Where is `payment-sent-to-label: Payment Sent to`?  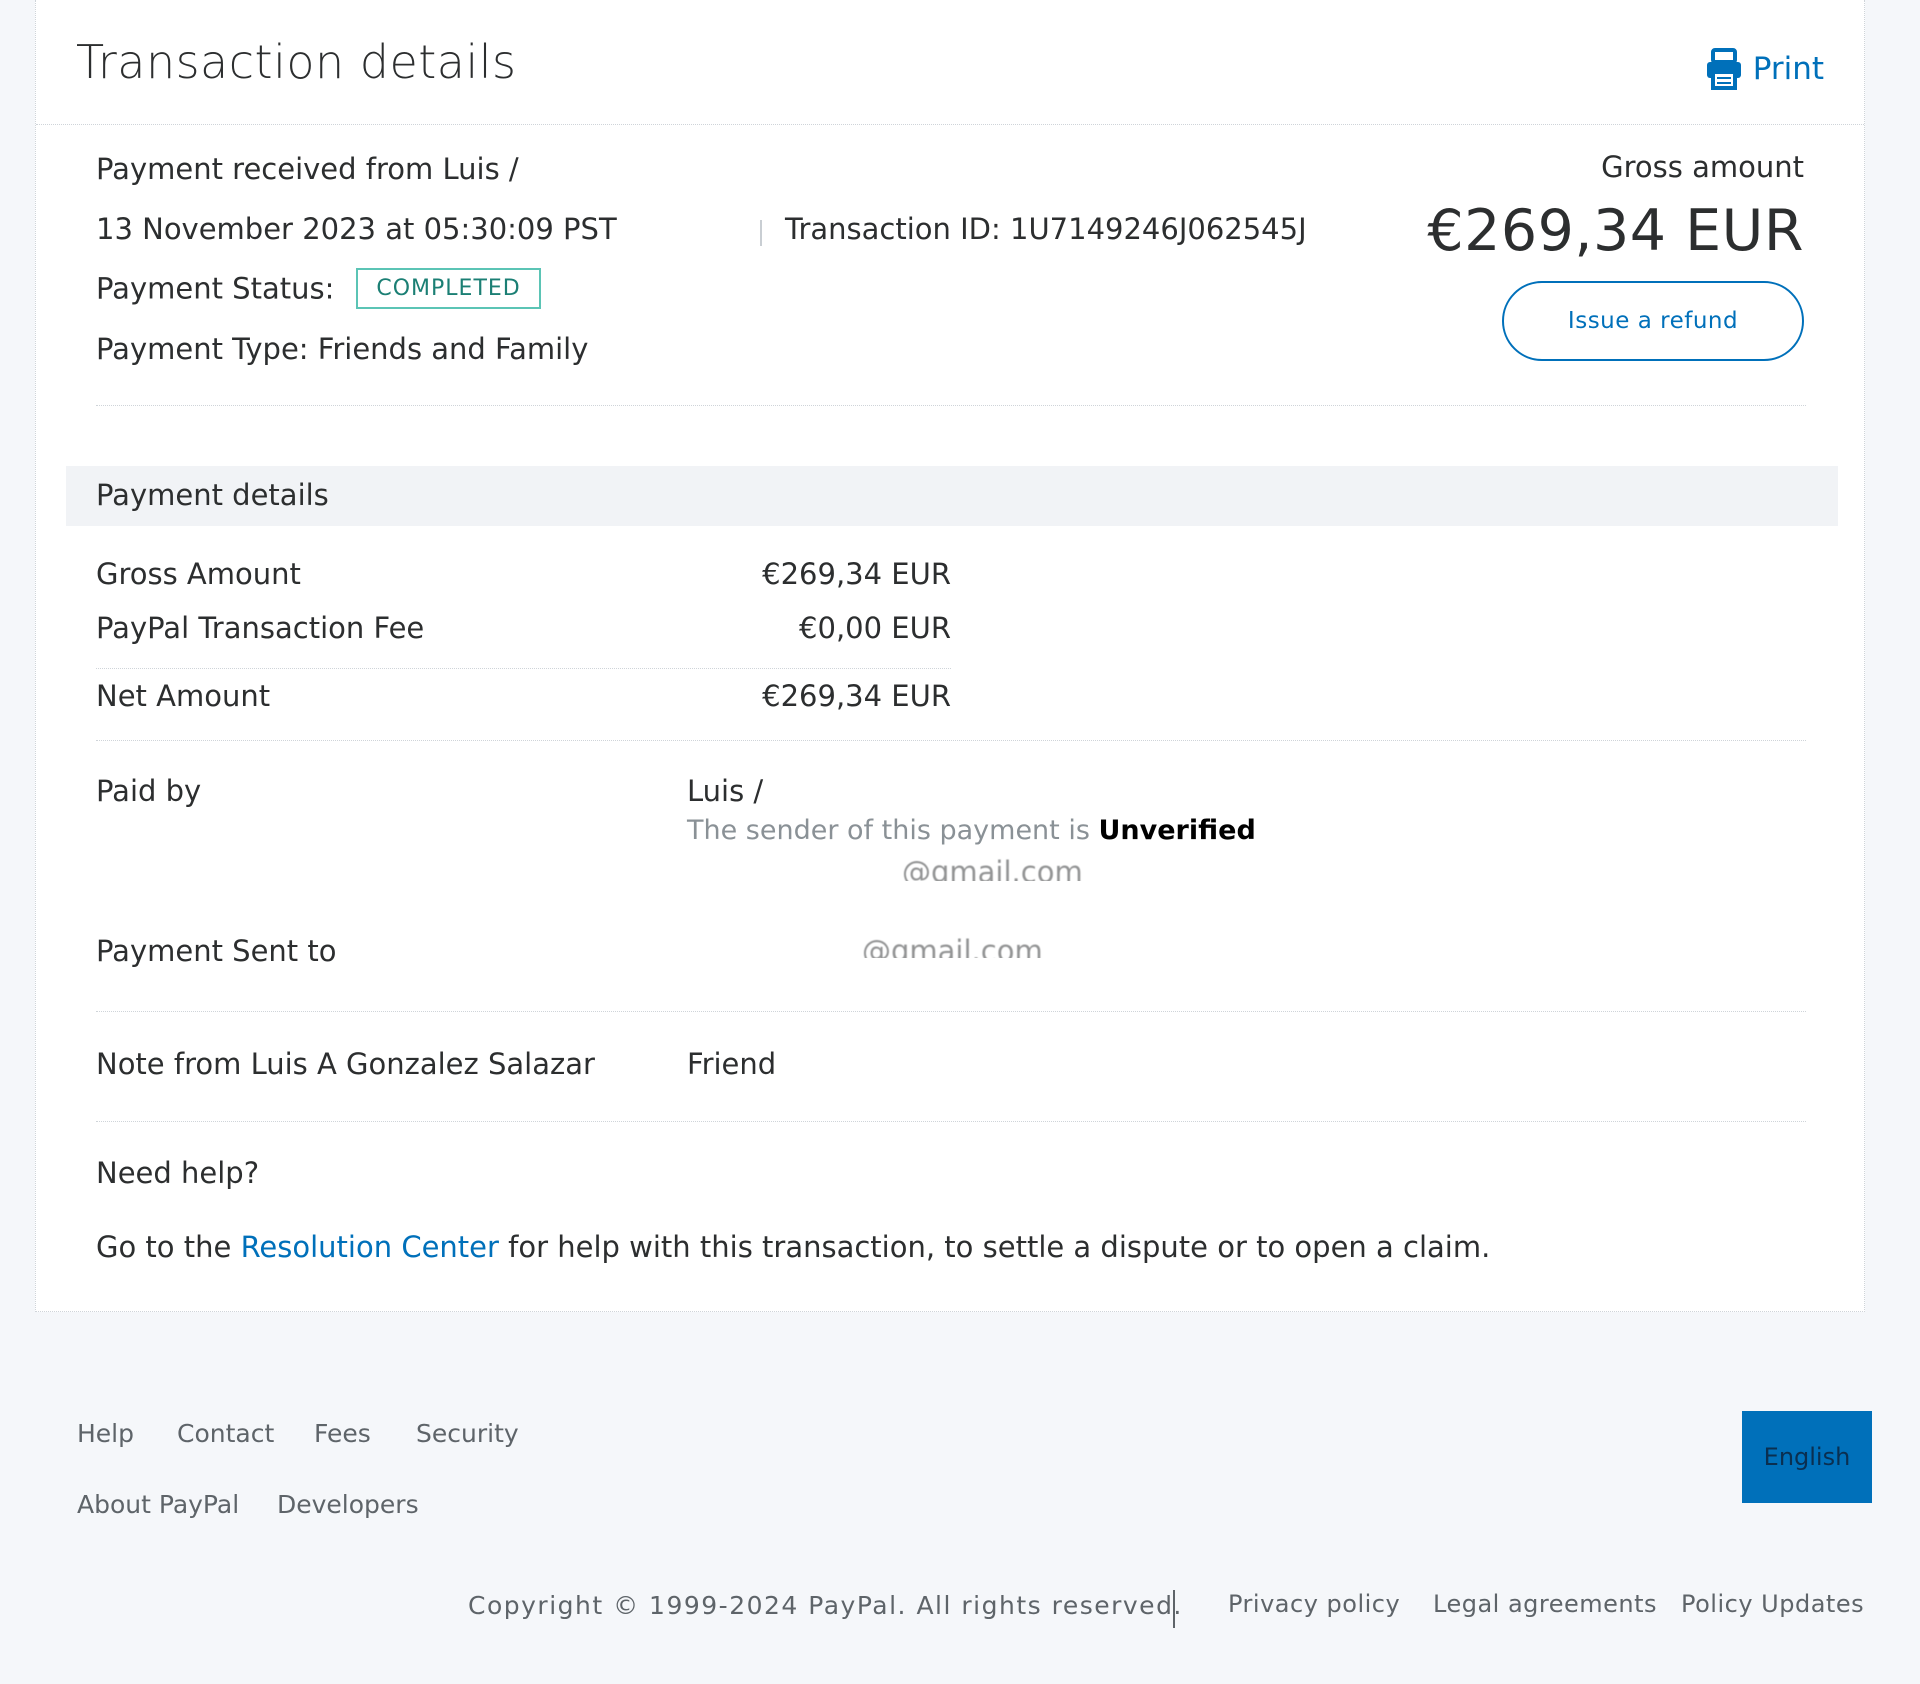 payment-sent-to-label: Payment Sent to is located at coordinates (216, 951).